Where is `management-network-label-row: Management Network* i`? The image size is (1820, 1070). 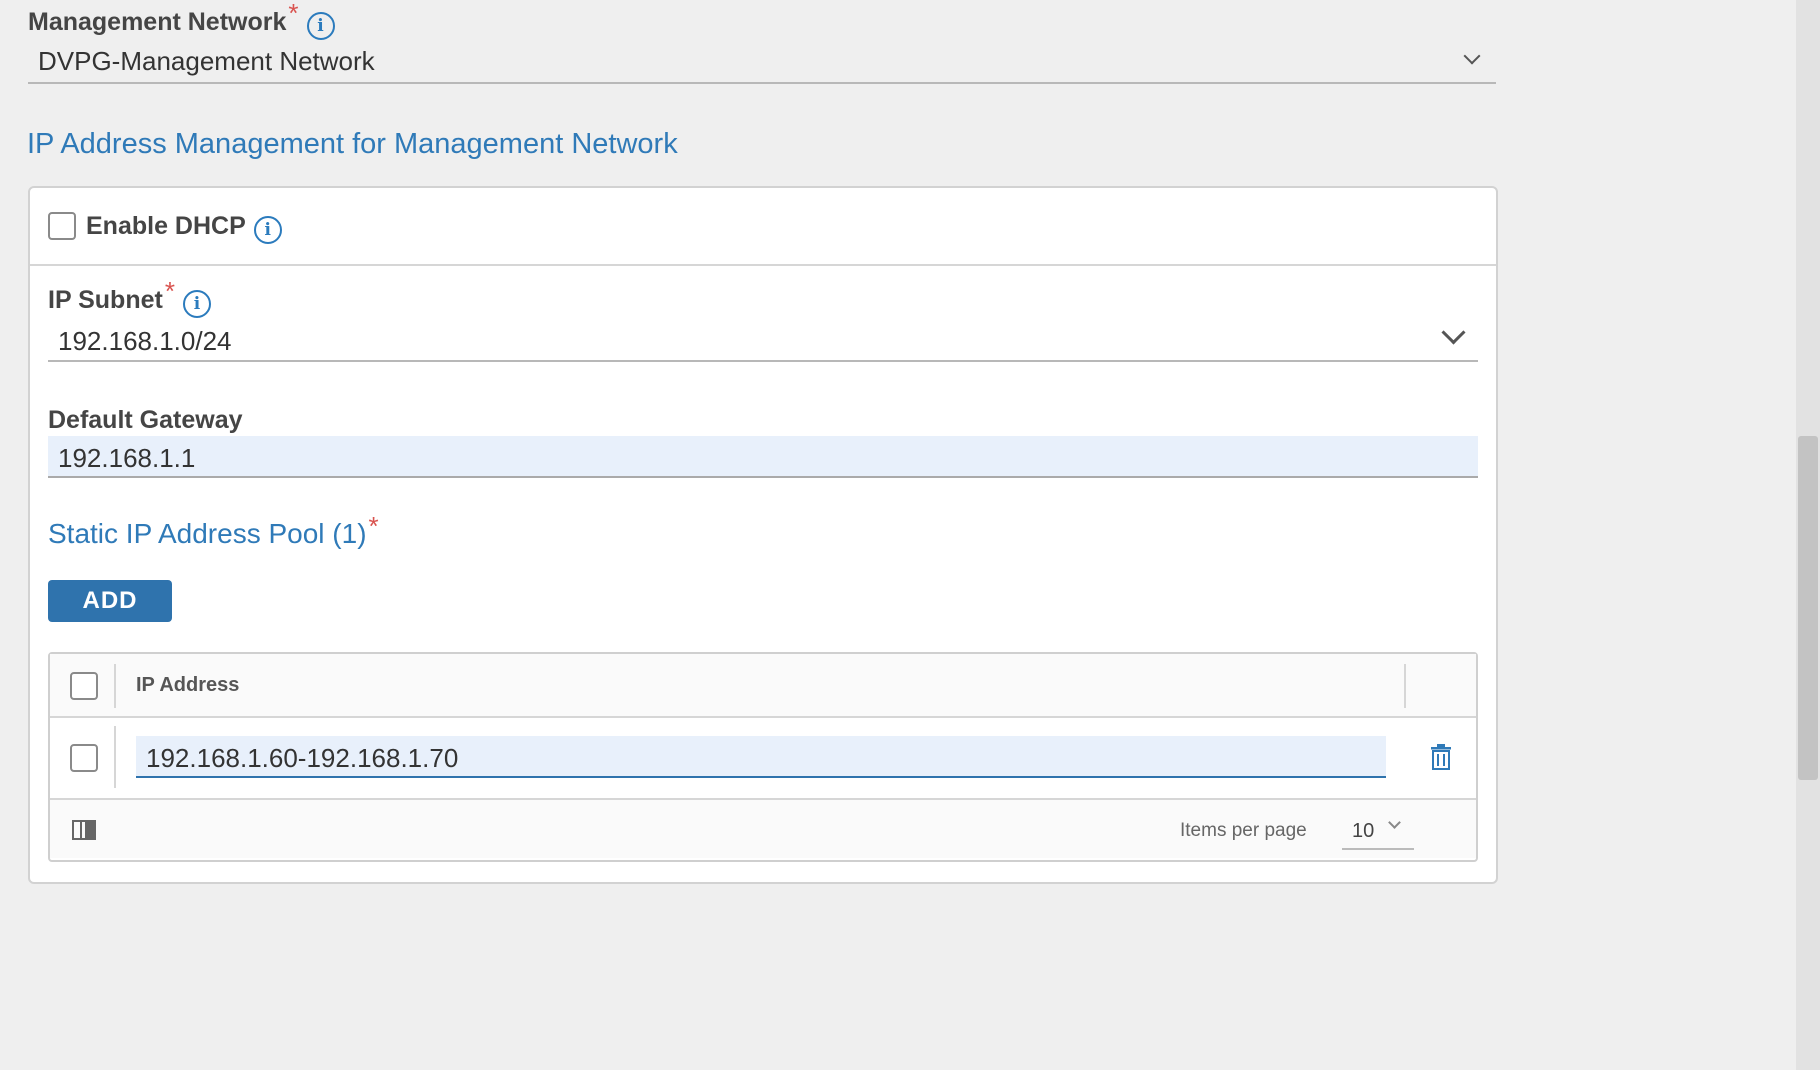 management-network-label-row: Management Network* i is located at coordinates (181, 20).